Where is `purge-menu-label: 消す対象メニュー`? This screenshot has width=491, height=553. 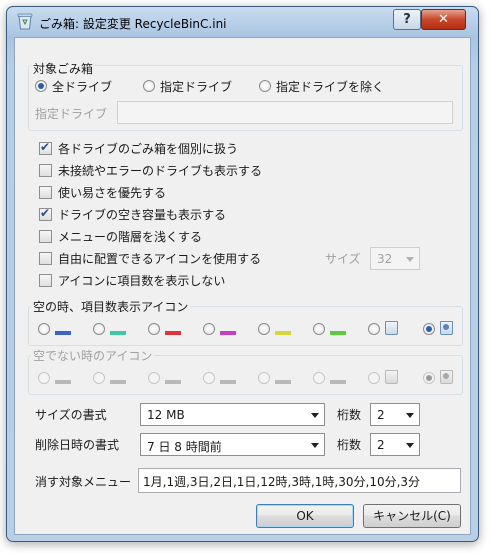
purge-menu-label: 消す対象メニュー is located at coordinates (83, 482).